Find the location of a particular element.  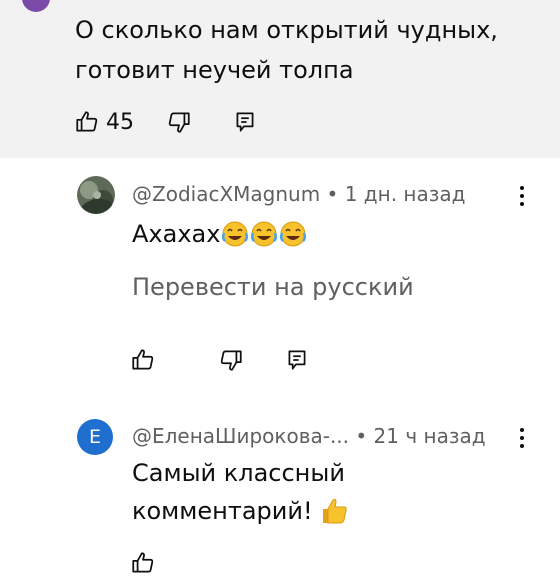

reply-time: 1 дн. назад is located at coordinates (405, 194).